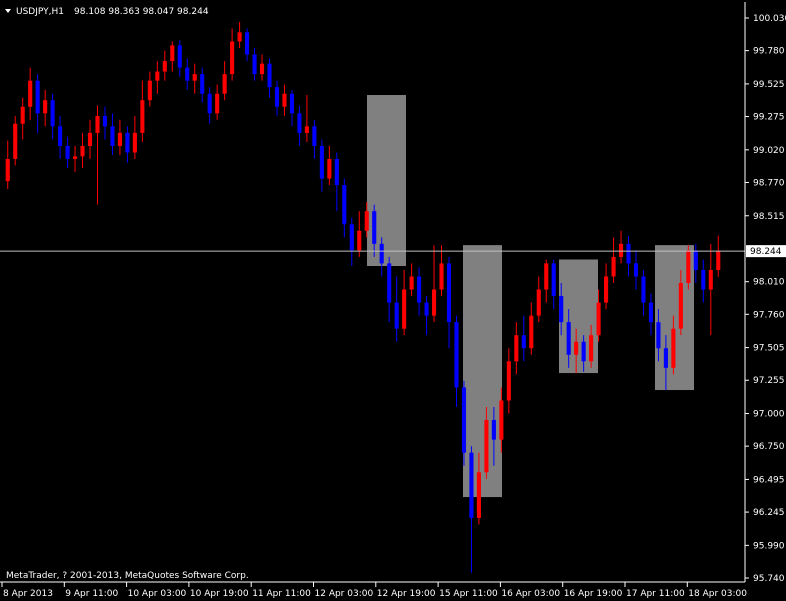 The image size is (786, 601). Describe the element at coordinates (769, 52) in the screenshot. I see `price-tick-label: 99.780` at that location.